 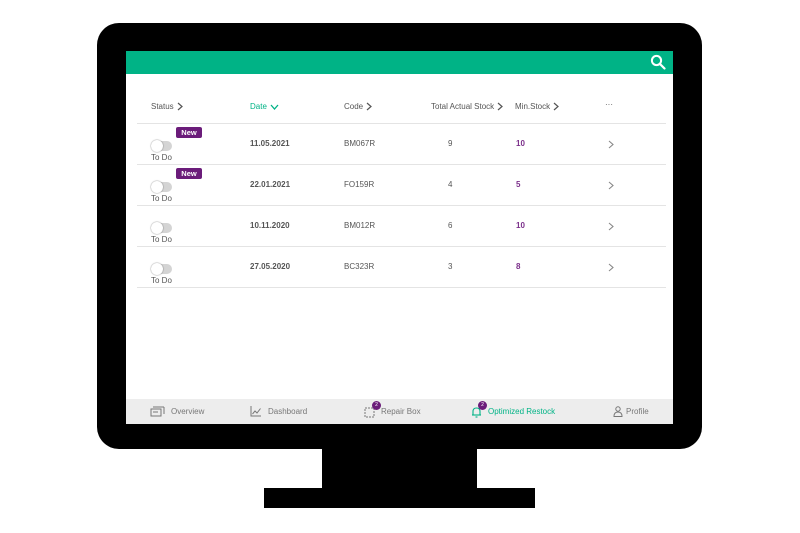 What do you see at coordinates (450, 143) in the screenshot?
I see `total-stock-cell: 9` at bounding box center [450, 143].